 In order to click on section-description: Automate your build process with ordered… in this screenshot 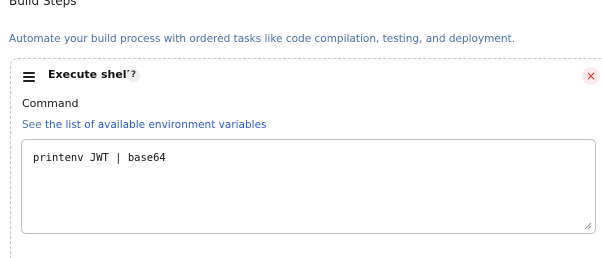, I will do `click(262, 39)`.